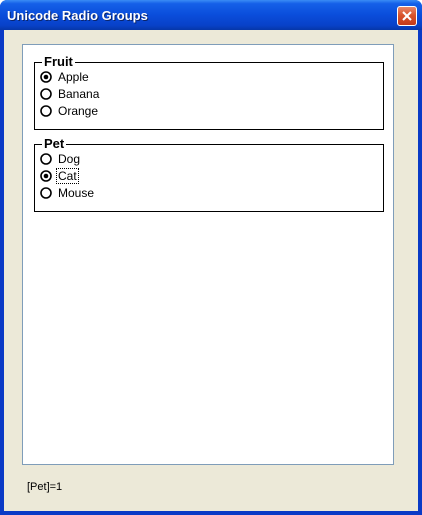 This screenshot has height=515, width=422. What do you see at coordinates (73, 77) in the screenshot?
I see `radio-label-apple: Apple` at bounding box center [73, 77].